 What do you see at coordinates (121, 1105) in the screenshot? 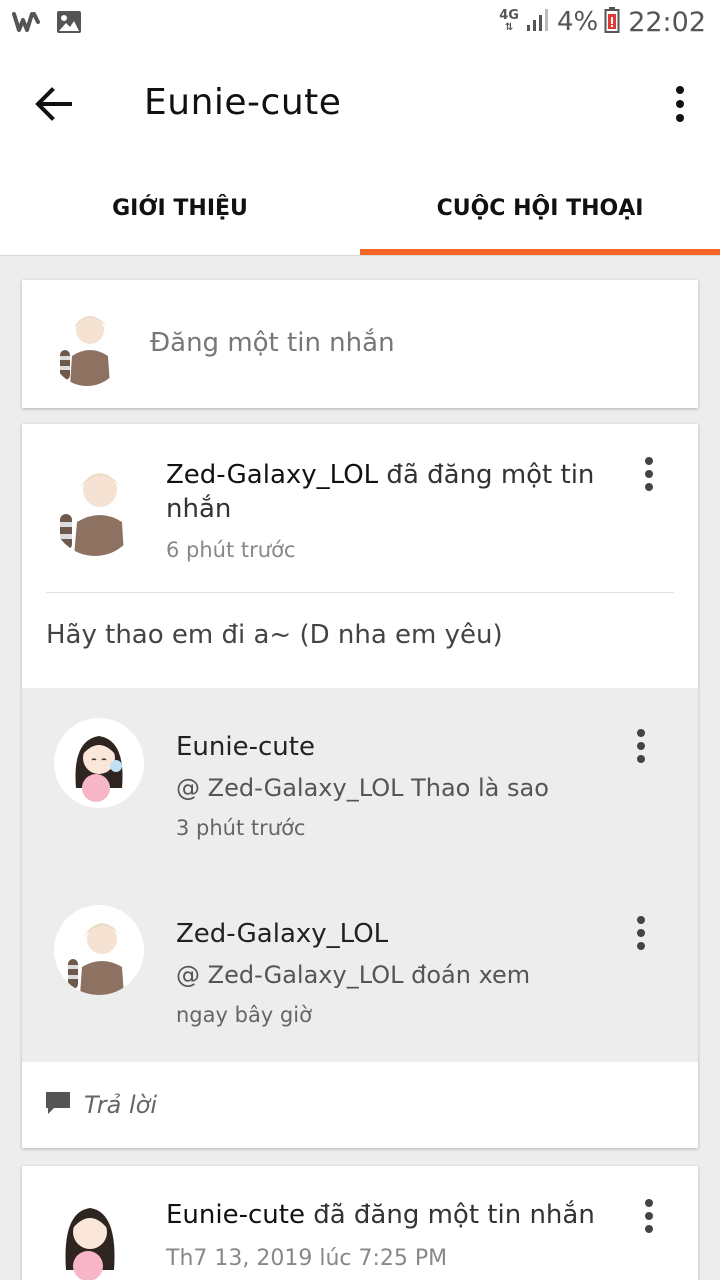
I see `reply-button-label: Trả lời` at bounding box center [121, 1105].